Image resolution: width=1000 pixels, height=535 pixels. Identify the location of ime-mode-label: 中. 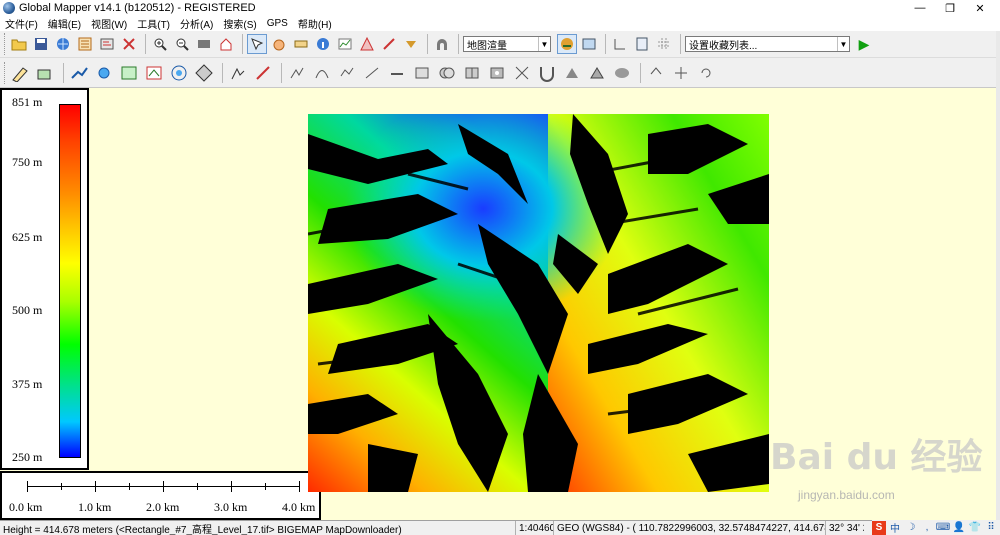
(895, 528).